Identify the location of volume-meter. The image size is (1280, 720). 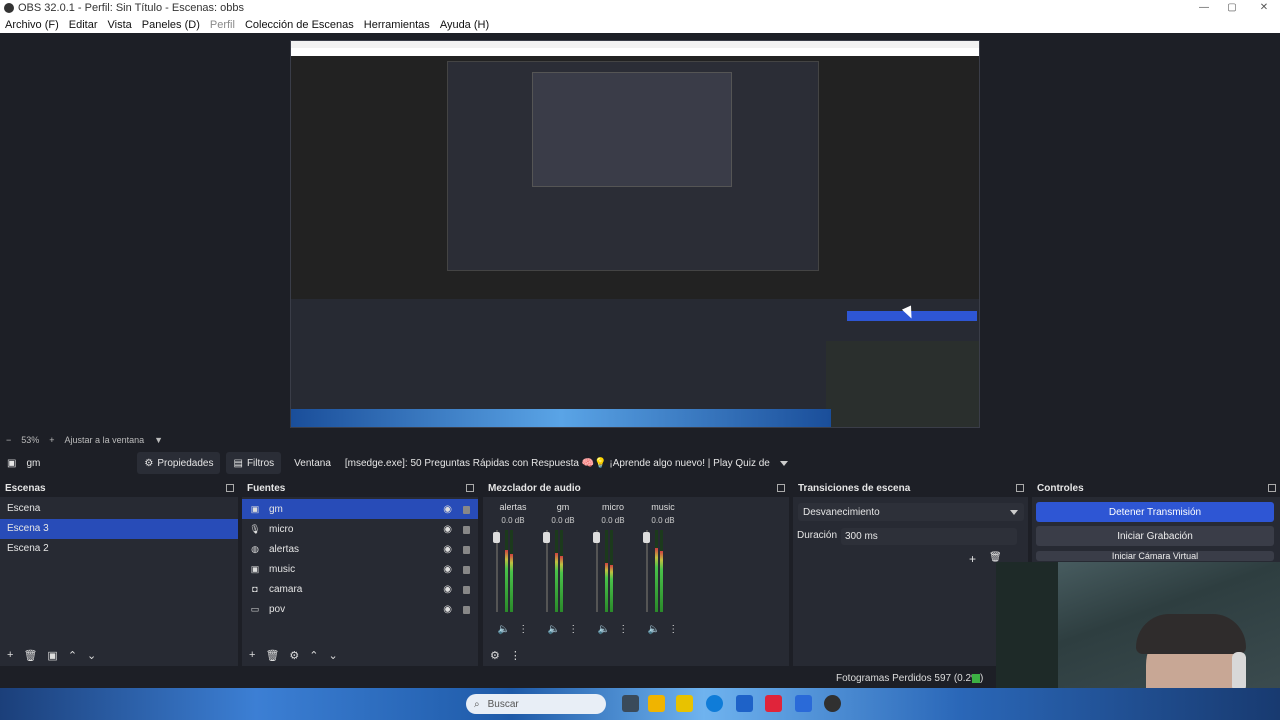
(613, 571).